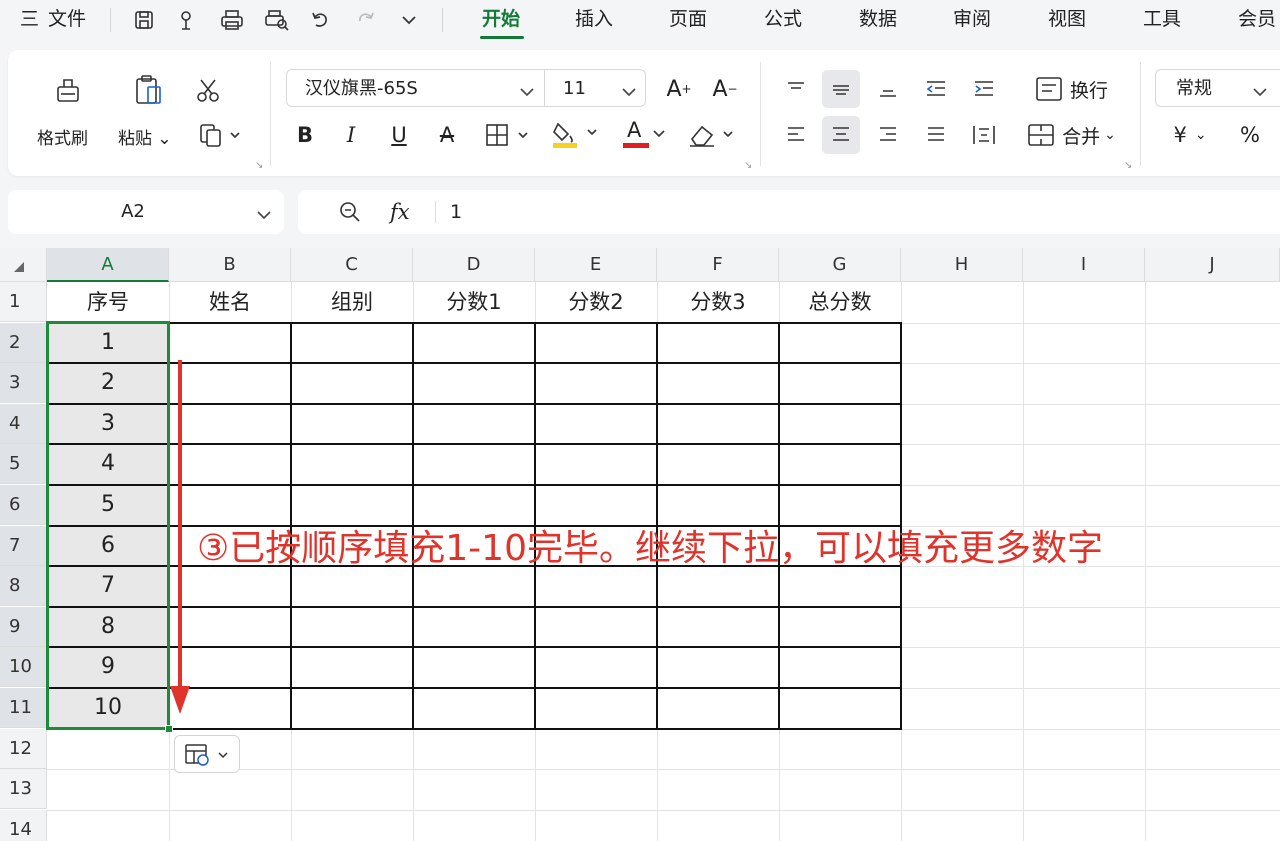 The height and width of the screenshot is (841, 1280). I want to click on paste-icon, so click(148, 90).